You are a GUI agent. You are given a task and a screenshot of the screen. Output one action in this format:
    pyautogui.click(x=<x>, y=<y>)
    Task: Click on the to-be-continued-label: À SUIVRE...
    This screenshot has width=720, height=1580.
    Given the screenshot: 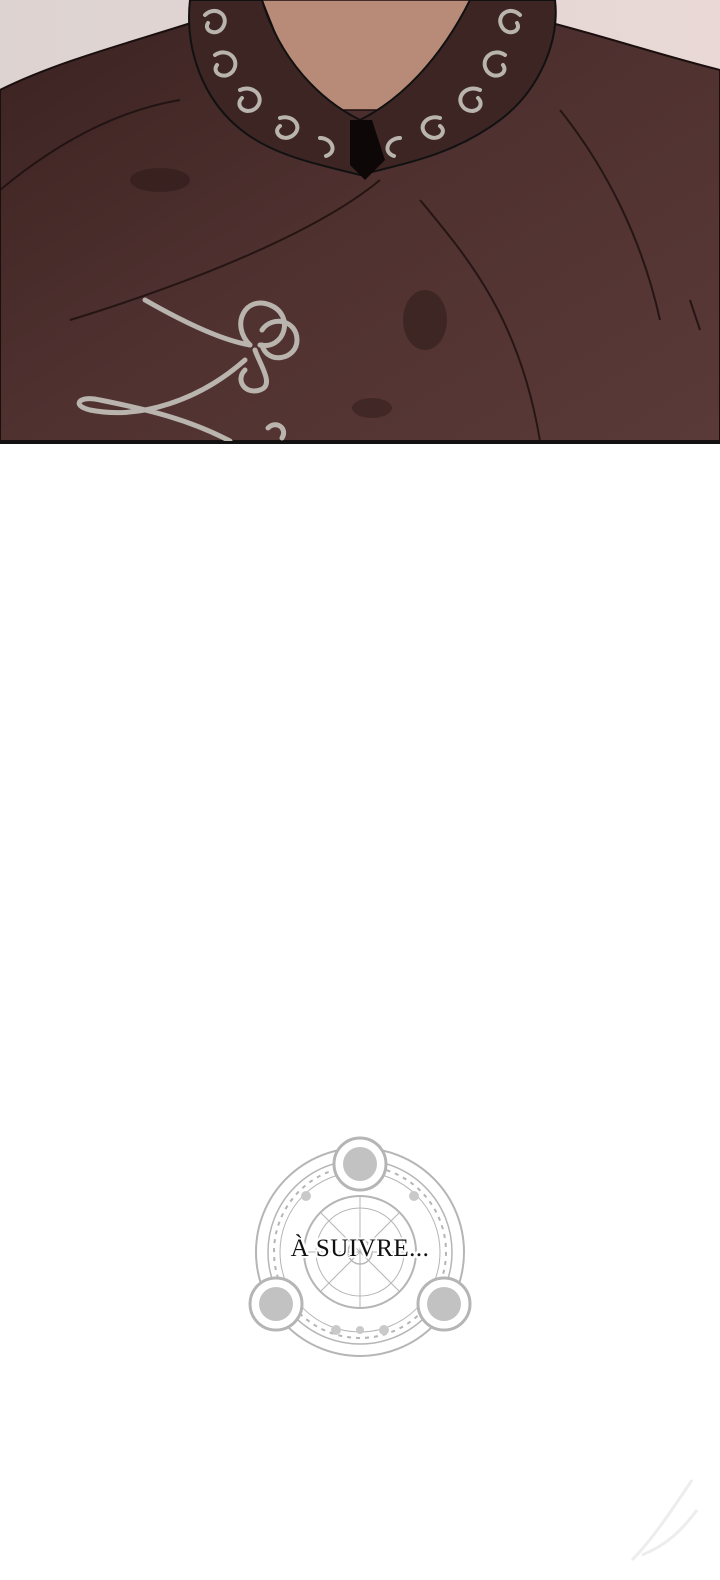 What is the action you would take?
    pyautogui.click(x=360, y=1248)
    